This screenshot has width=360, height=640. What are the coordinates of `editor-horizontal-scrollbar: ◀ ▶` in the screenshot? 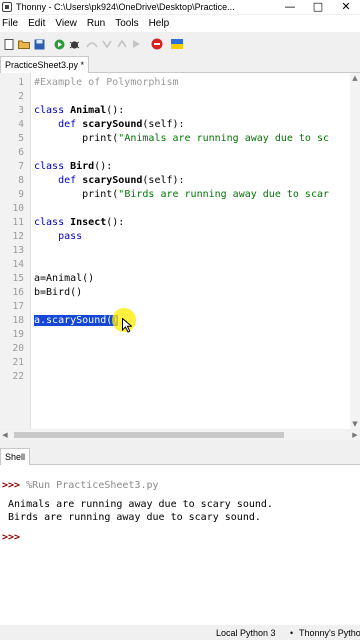 It's located at (180, 435).